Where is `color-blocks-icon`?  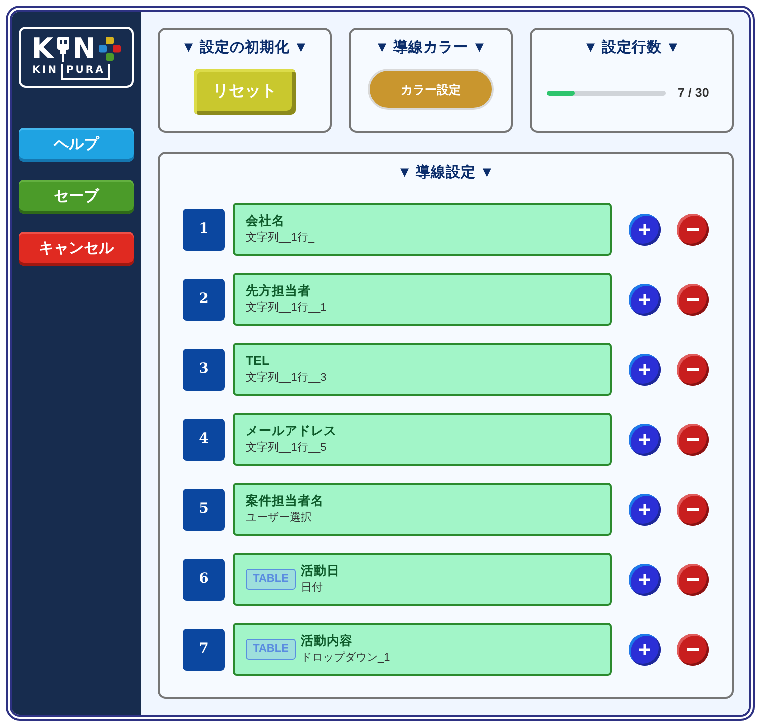 color-blocks-icon is located at coordinates (110, 49).